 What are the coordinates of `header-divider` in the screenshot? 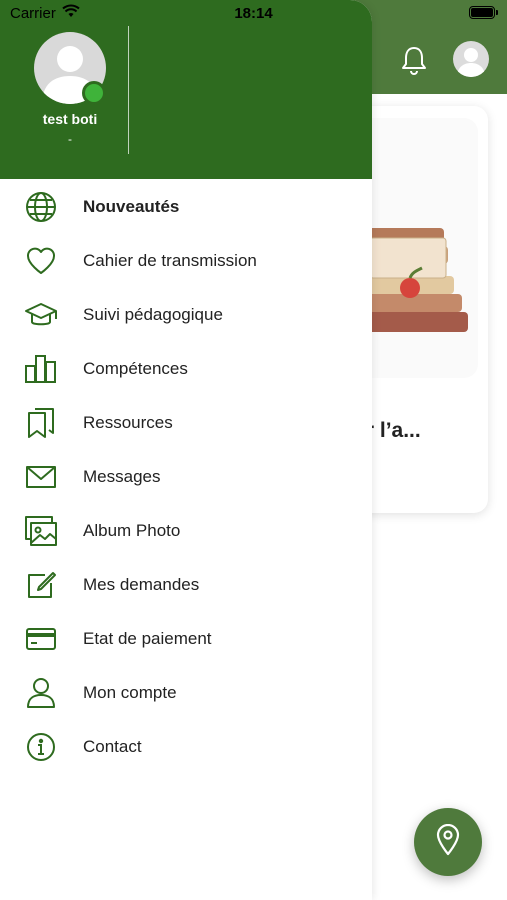 It's located at (128, 90).